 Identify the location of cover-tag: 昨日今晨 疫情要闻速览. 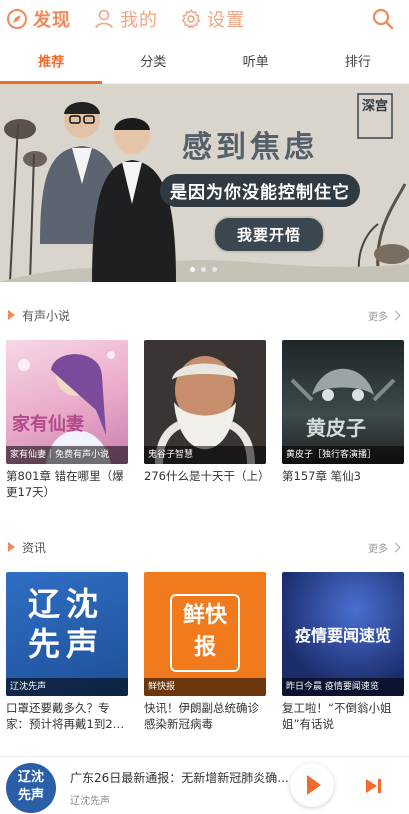
(343, 687).